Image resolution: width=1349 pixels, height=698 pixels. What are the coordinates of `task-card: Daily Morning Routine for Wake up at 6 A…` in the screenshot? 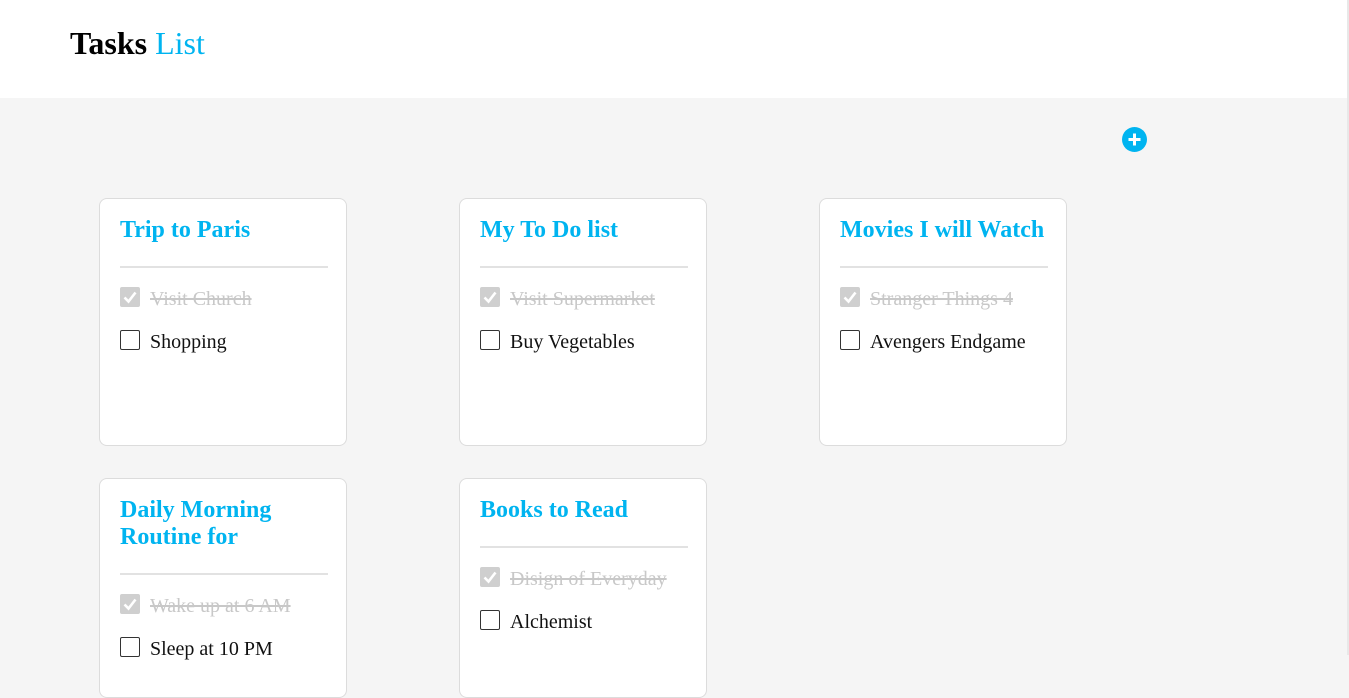 It's located at (223, 588).